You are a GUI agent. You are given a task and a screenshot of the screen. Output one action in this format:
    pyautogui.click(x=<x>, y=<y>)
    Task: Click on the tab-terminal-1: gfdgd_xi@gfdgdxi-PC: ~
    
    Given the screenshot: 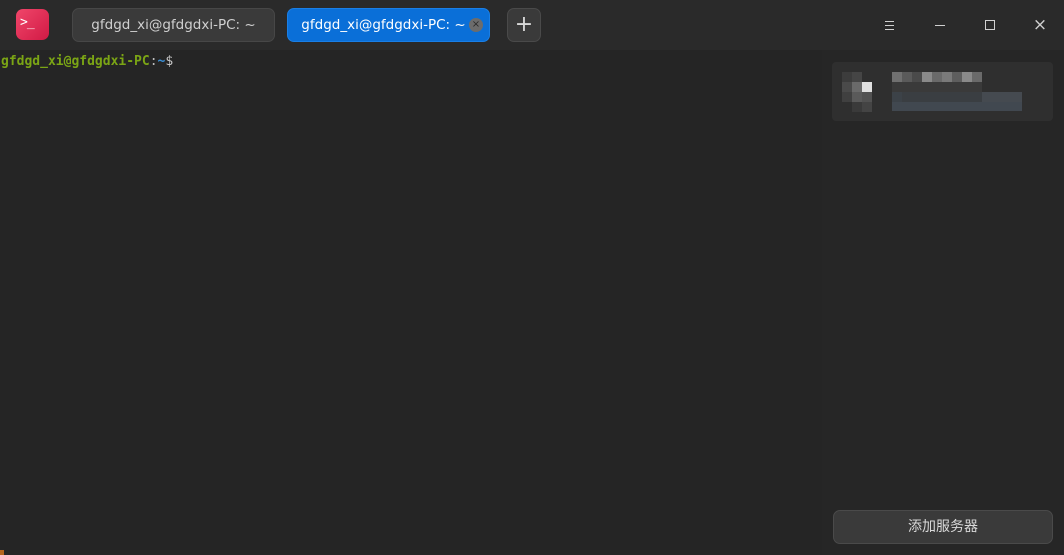 What is the action you would take?
    pyautogui.click(x=173, y=25)
    